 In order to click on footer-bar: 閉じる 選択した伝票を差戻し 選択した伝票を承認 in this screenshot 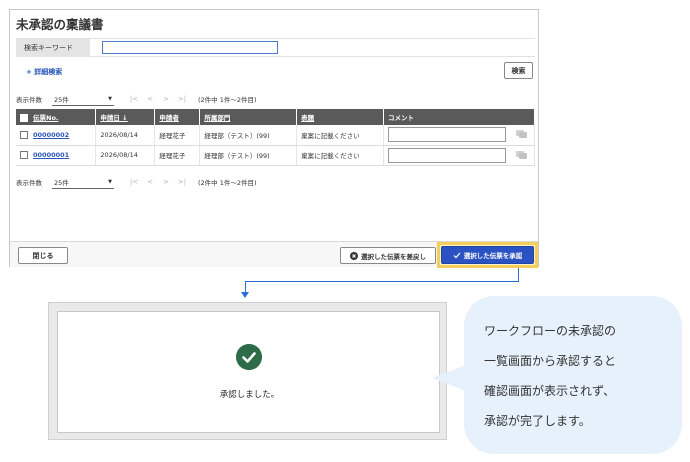, I will do `click(274, 254)`.